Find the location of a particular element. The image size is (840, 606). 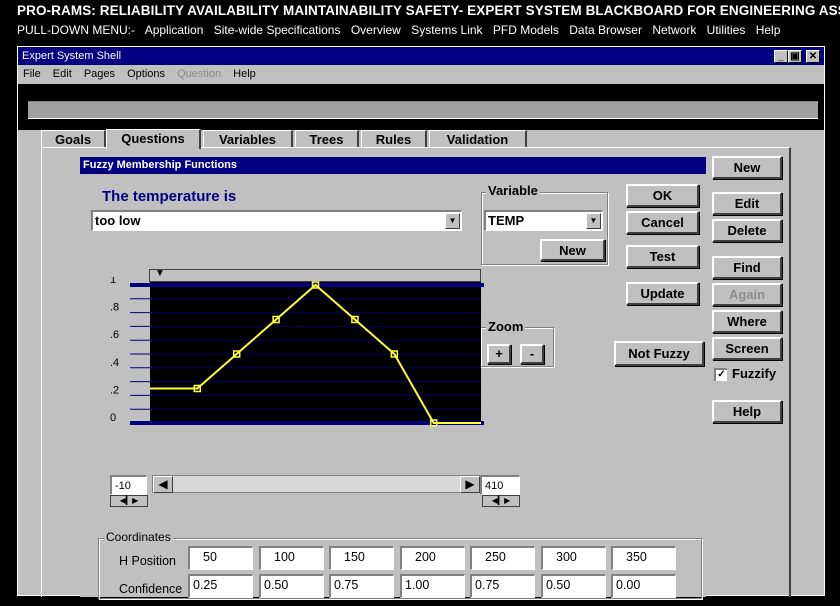

chart-tick-marks is located at coordinates (140, 354).